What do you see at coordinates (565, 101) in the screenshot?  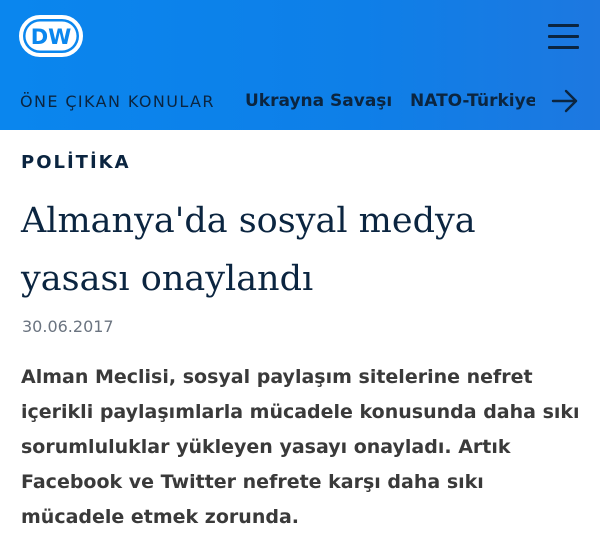 I see `arrow-right-icon` at bounding box center [565, 101].